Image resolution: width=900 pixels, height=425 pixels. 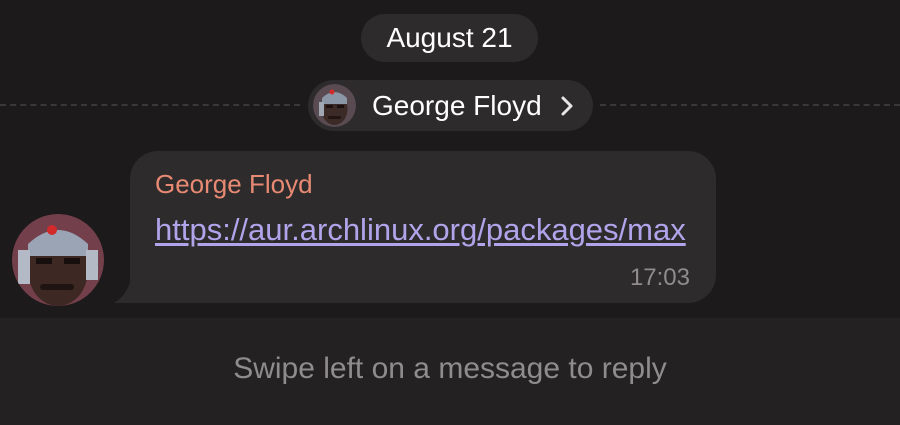 What do you see at coordinates (234, 184) in the screenshot?
I see `message-sender-name: George Floyd` at bounding box center [234, 184].